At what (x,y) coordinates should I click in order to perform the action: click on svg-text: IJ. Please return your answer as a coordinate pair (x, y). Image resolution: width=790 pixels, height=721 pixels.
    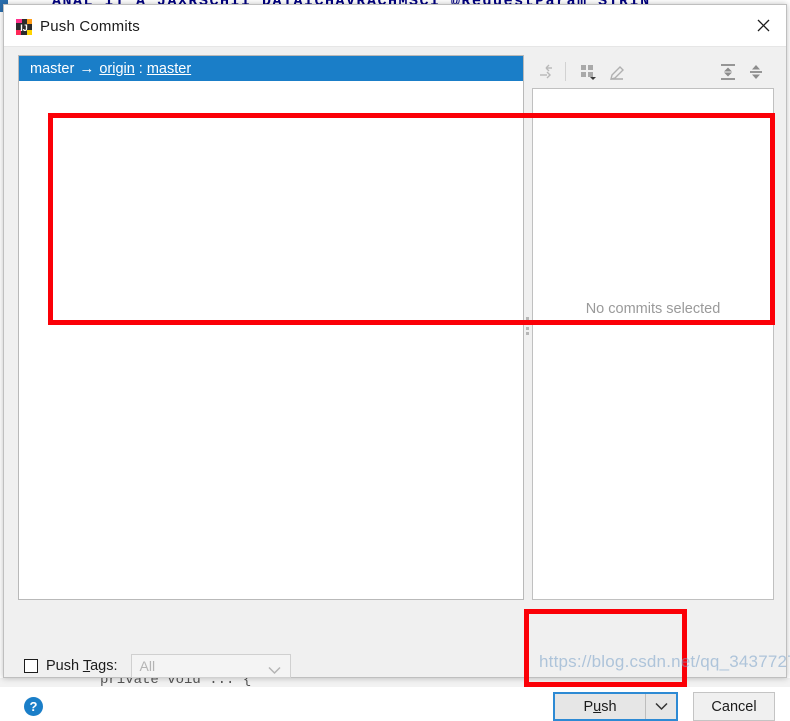
    Looking at the image, I should click on (24, 28).